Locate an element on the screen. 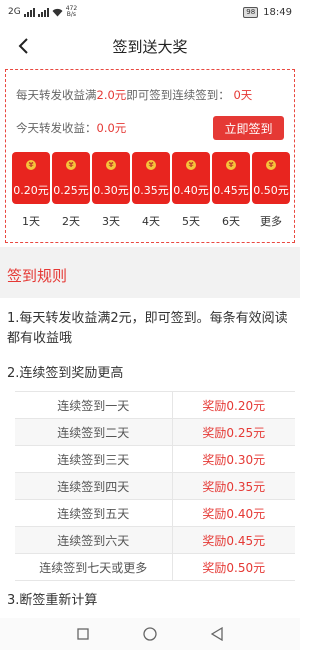 The width and height of the screenshot is (320, 650). triangle-left-icon is located at coordinates (216, 634).